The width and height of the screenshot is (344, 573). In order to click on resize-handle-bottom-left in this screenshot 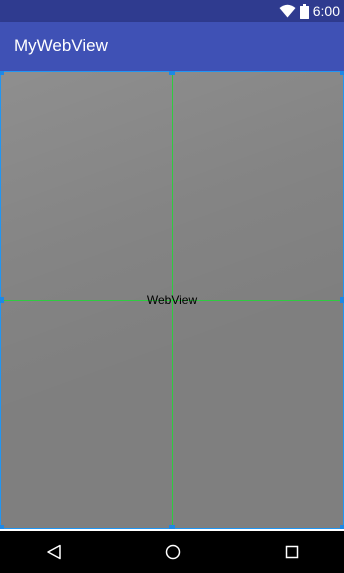, I will do `click(2, 527)`.